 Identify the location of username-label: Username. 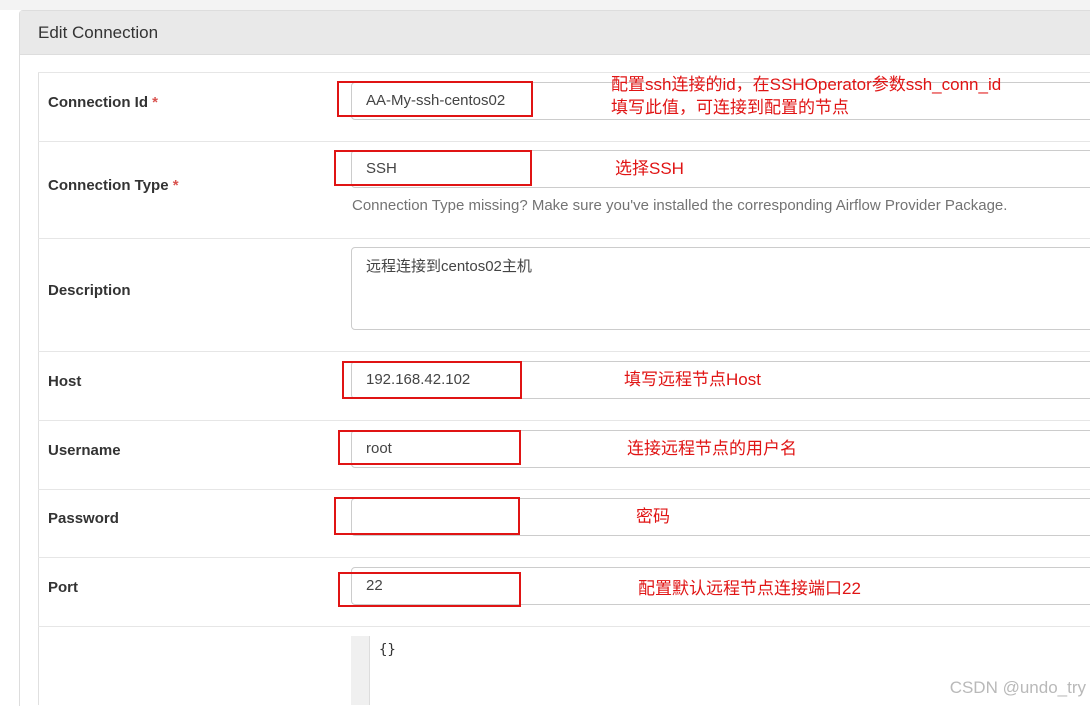
(84, 450).